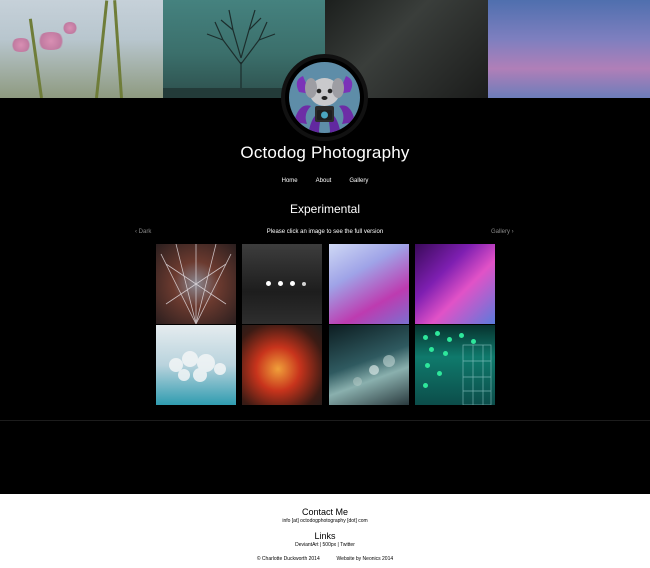 The height and width of the screenshot is (568, 650). Describe the element at coordinates (325, 420) in the screenshot. I see `content-divider` at that location.